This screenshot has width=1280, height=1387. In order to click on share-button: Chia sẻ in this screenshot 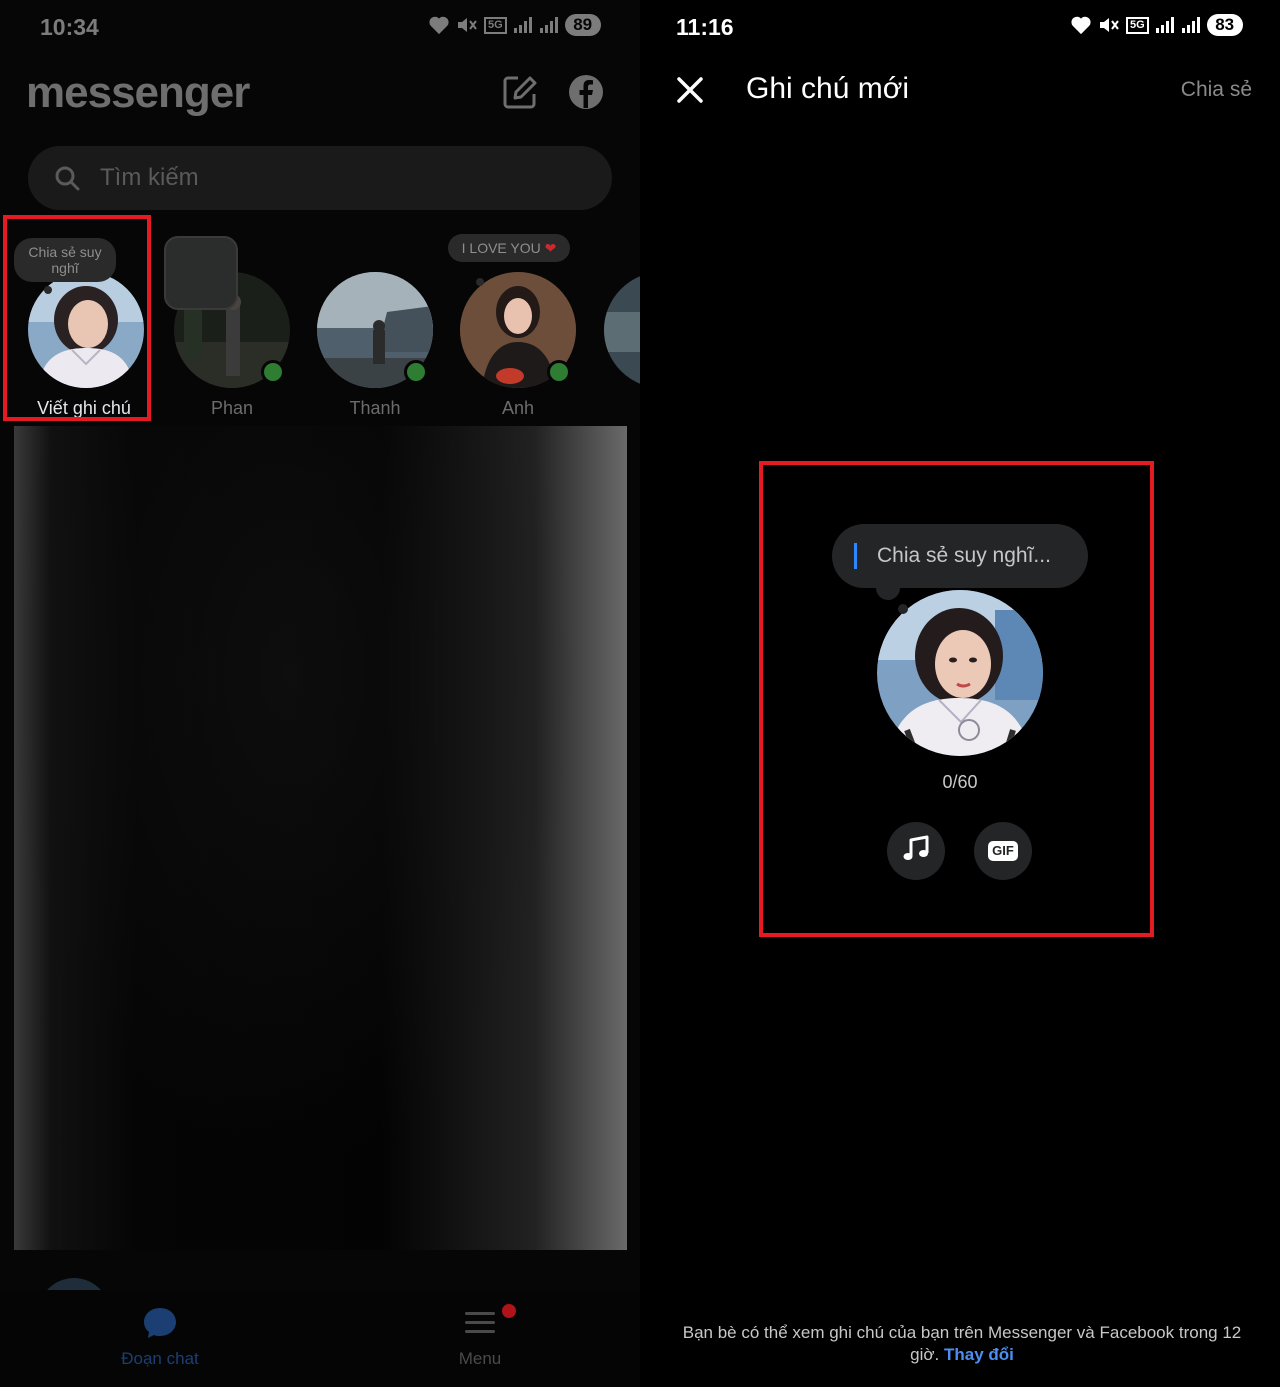, I will do `click(1216, 90)`.